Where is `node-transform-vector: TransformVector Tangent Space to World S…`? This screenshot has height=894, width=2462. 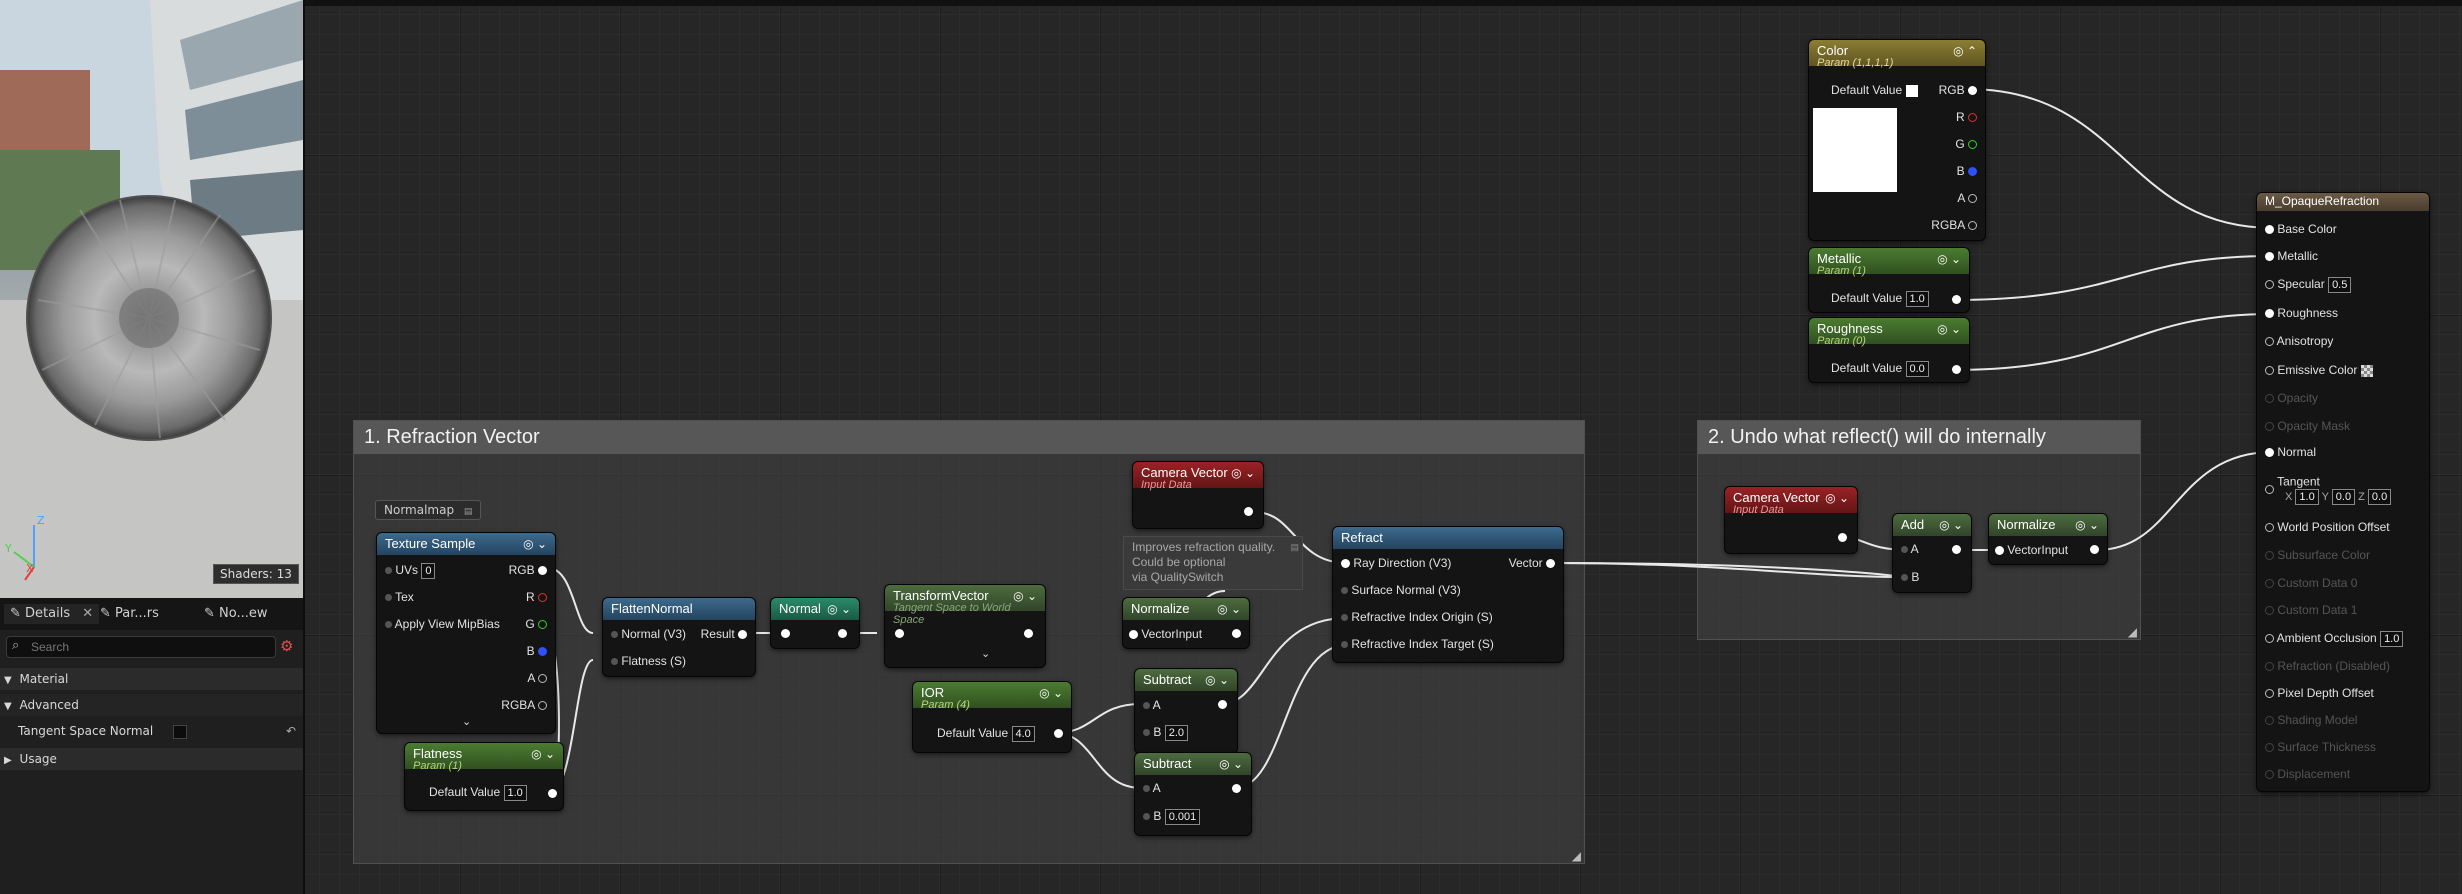
node-transform-vector: TransformVector Tangent Space to World S… is located at coordinates (965, 626).